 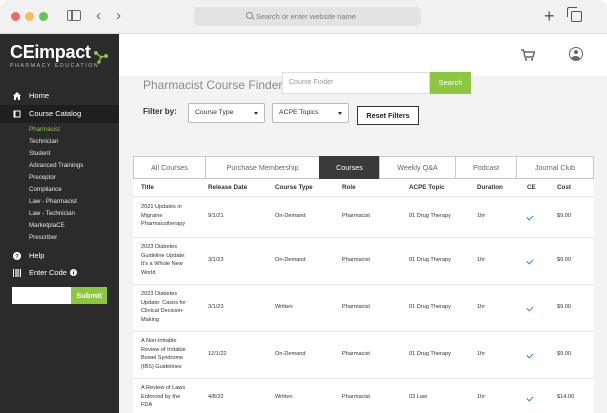 What do you see at coordinates (427, 187) in the screenshot?
I see `column-header-acpe-topic: ACPE Topic` at bounding box center [427, 187].